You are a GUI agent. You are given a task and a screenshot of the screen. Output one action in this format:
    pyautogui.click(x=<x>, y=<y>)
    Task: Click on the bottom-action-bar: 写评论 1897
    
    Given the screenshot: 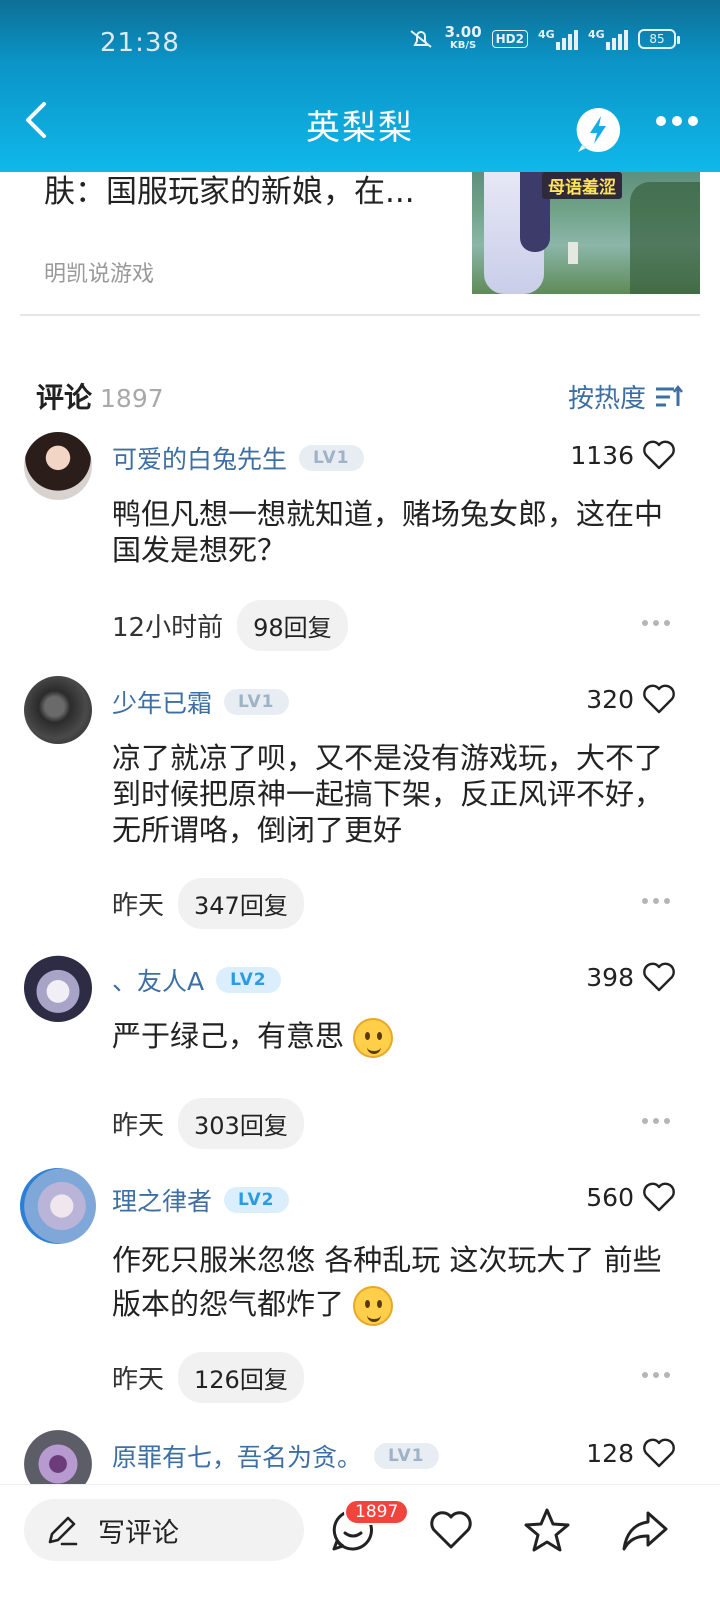 What is the action you would take?
    pyautogui.click(x=360, y=1542)
    